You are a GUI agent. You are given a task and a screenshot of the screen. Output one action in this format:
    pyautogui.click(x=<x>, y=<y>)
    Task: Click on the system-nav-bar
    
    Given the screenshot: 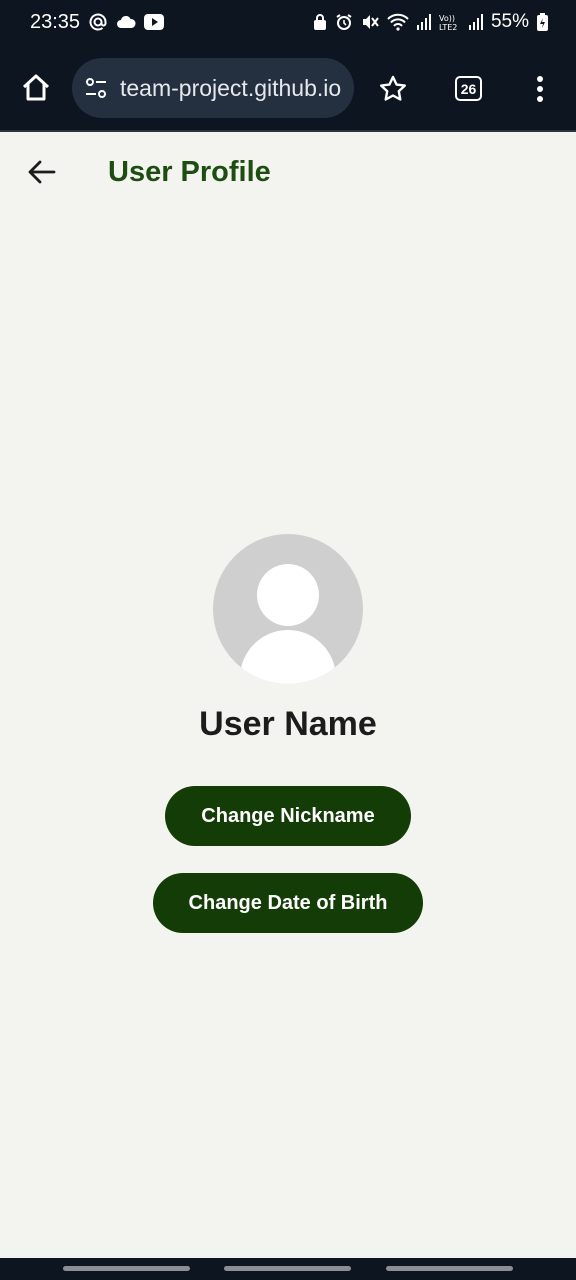 What is the action you would take?
    pyautogui.click(x=288, y=1269)
    